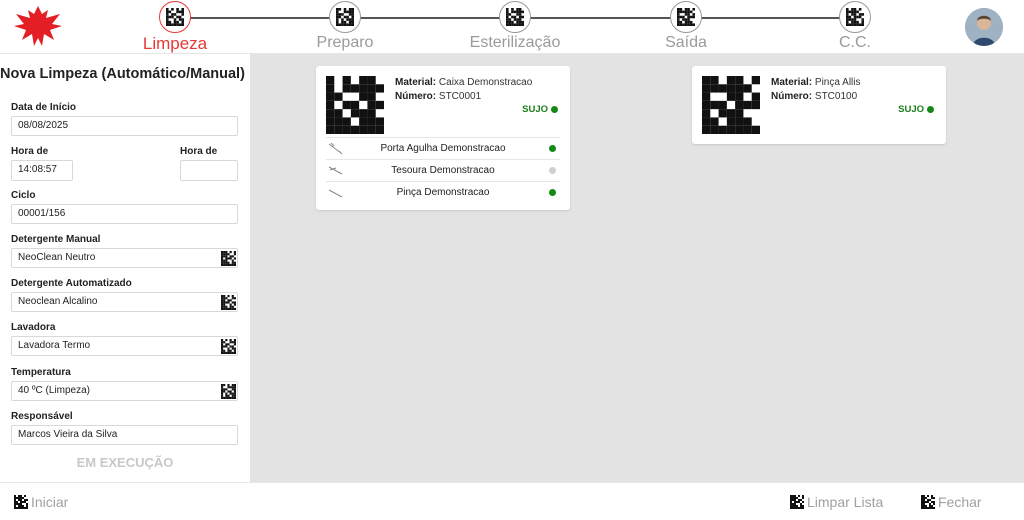 The image size is (1024, 520). What do you see at coordinates (485, 82) in the screenshot?
I see `material-name: Caixa Demonstracao` at bounding box center [485, 82].